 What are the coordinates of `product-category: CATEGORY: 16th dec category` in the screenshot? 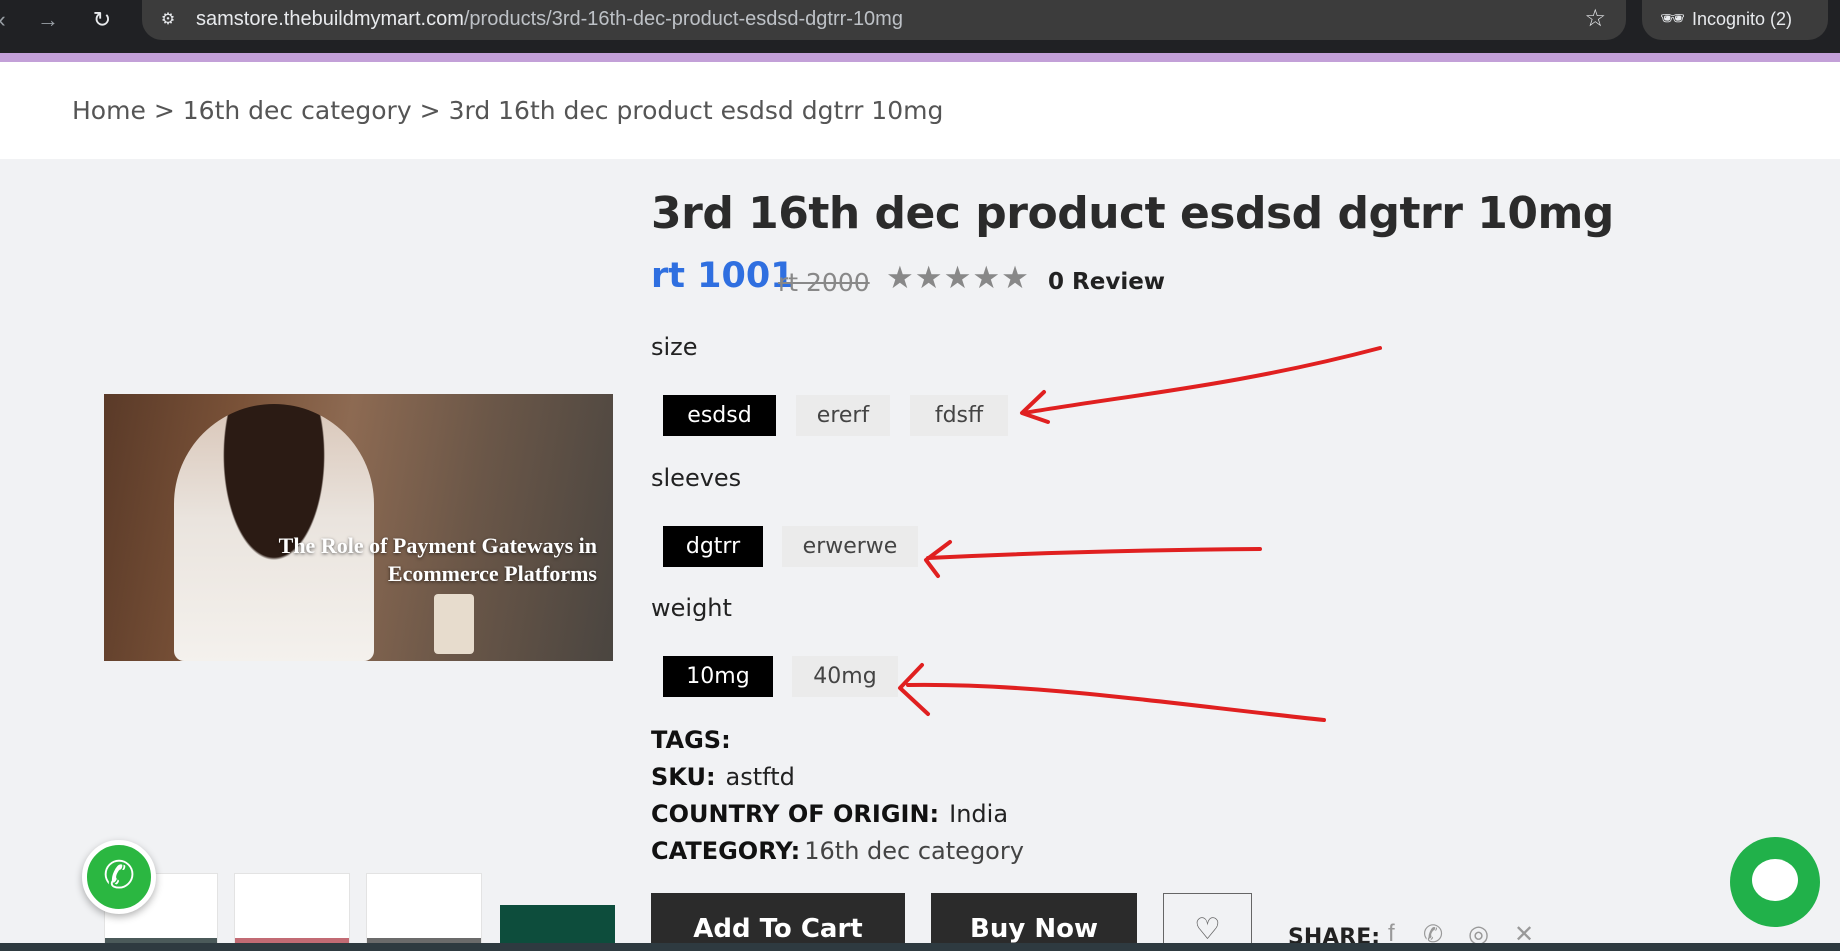 It's located at (837, 851).